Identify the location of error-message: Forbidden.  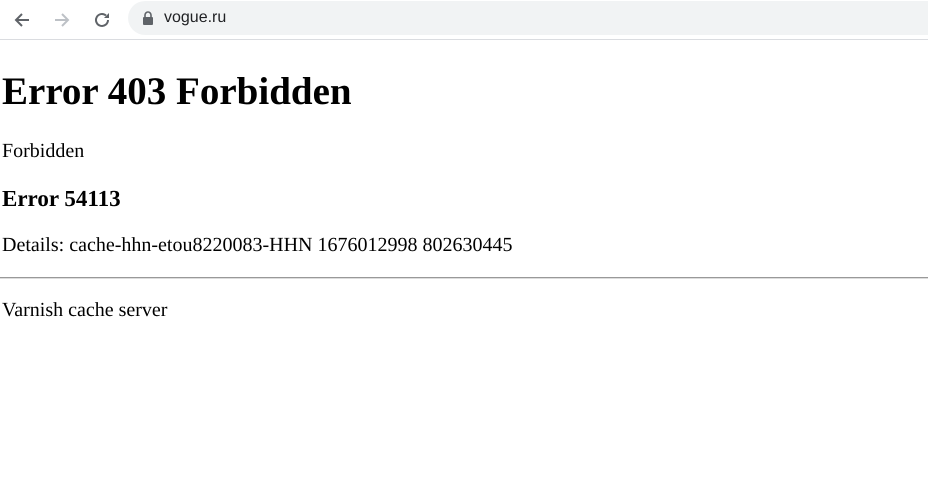
(44, 151).